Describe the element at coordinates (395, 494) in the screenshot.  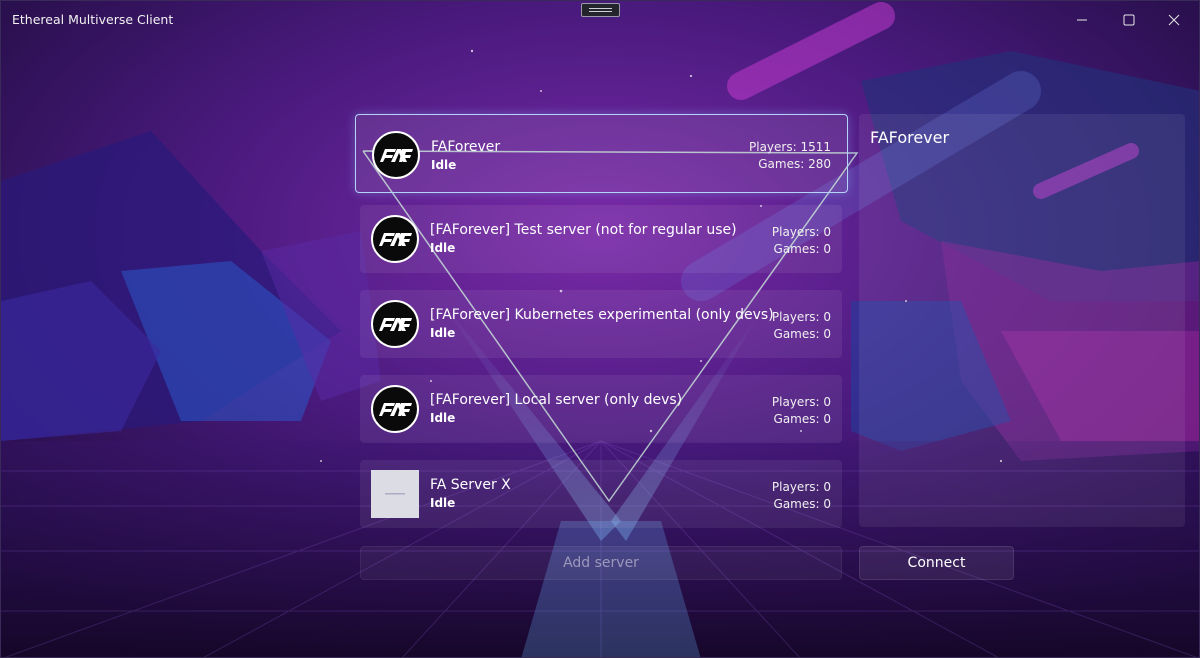
I see `placeholder-image-icon` at that location.